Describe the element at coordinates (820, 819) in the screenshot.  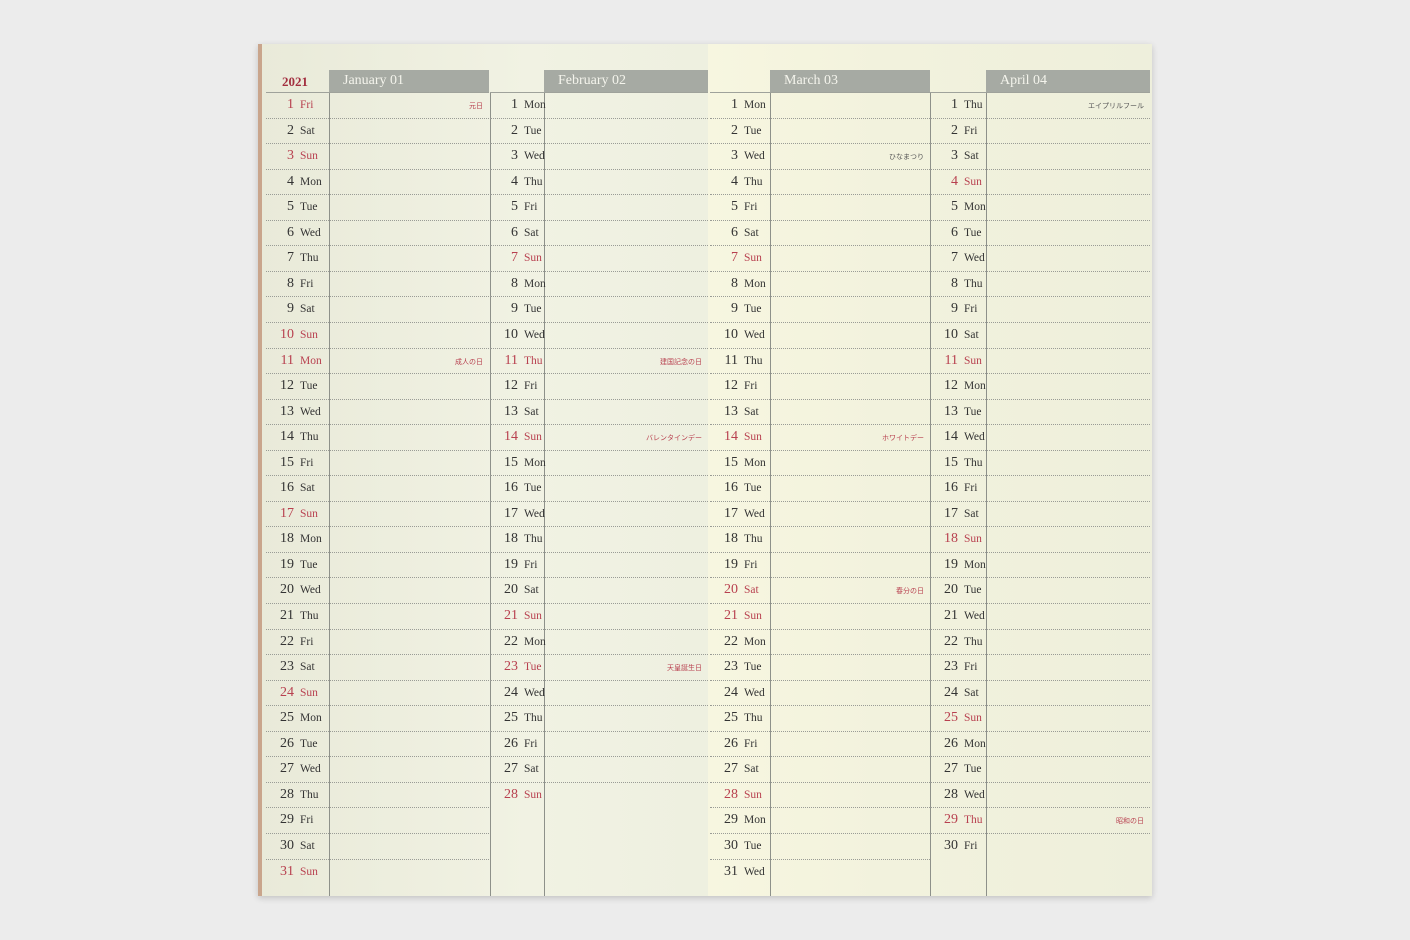
I see `day-row: 29 Mon` at that location.